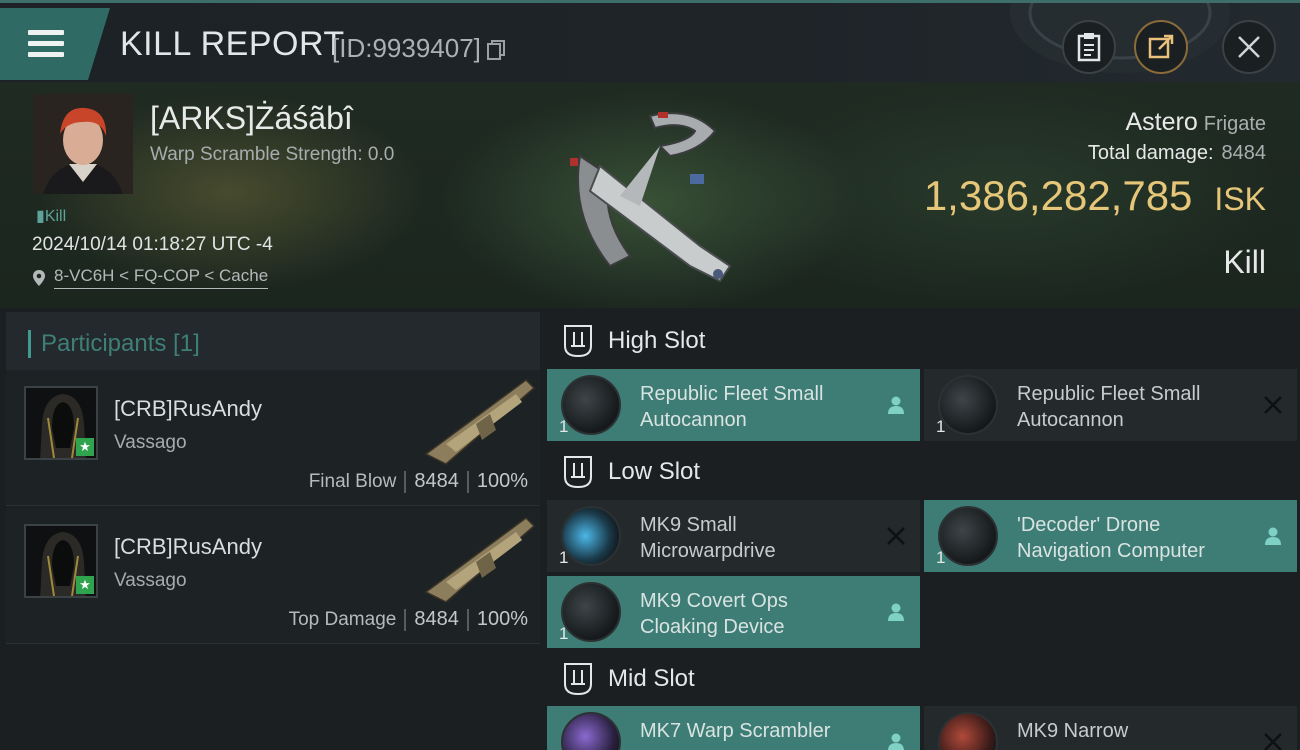  Describe the element at coordinates (645, 196) in the screenshot. I see `victim-ship-image` at that location.